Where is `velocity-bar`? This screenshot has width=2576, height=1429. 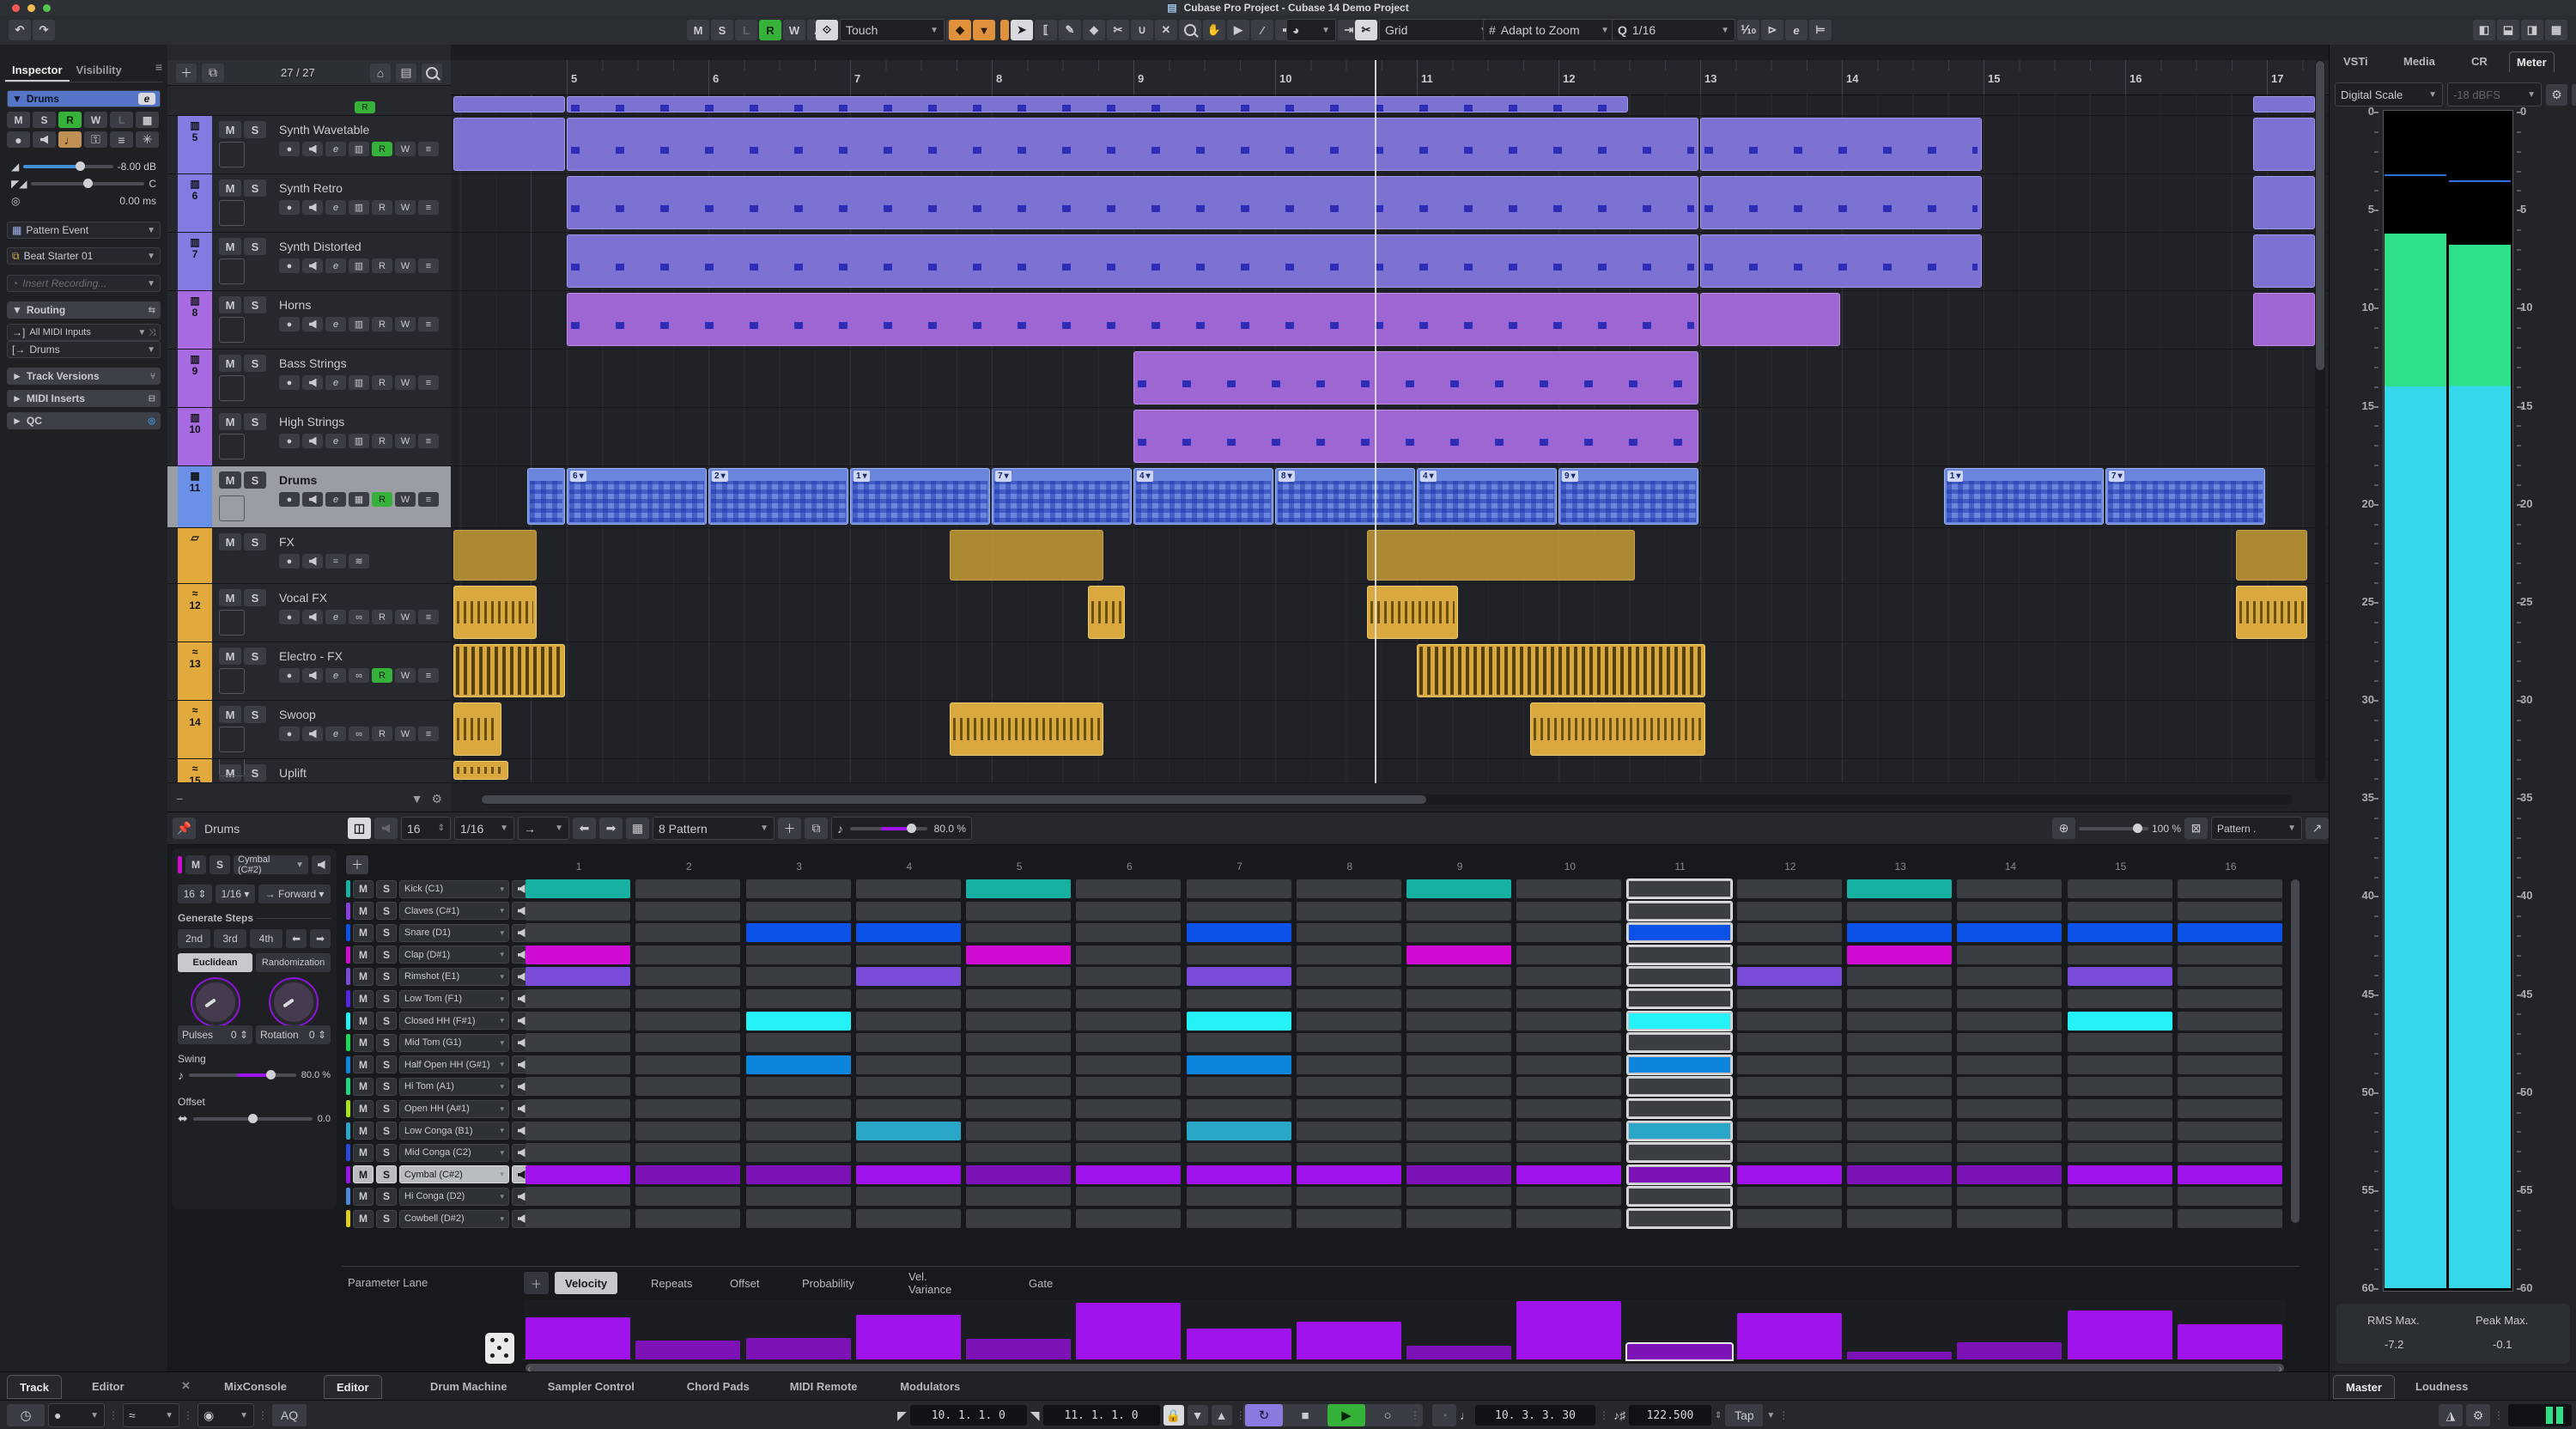
velocity-bar is located at coordinates (908, 1337).